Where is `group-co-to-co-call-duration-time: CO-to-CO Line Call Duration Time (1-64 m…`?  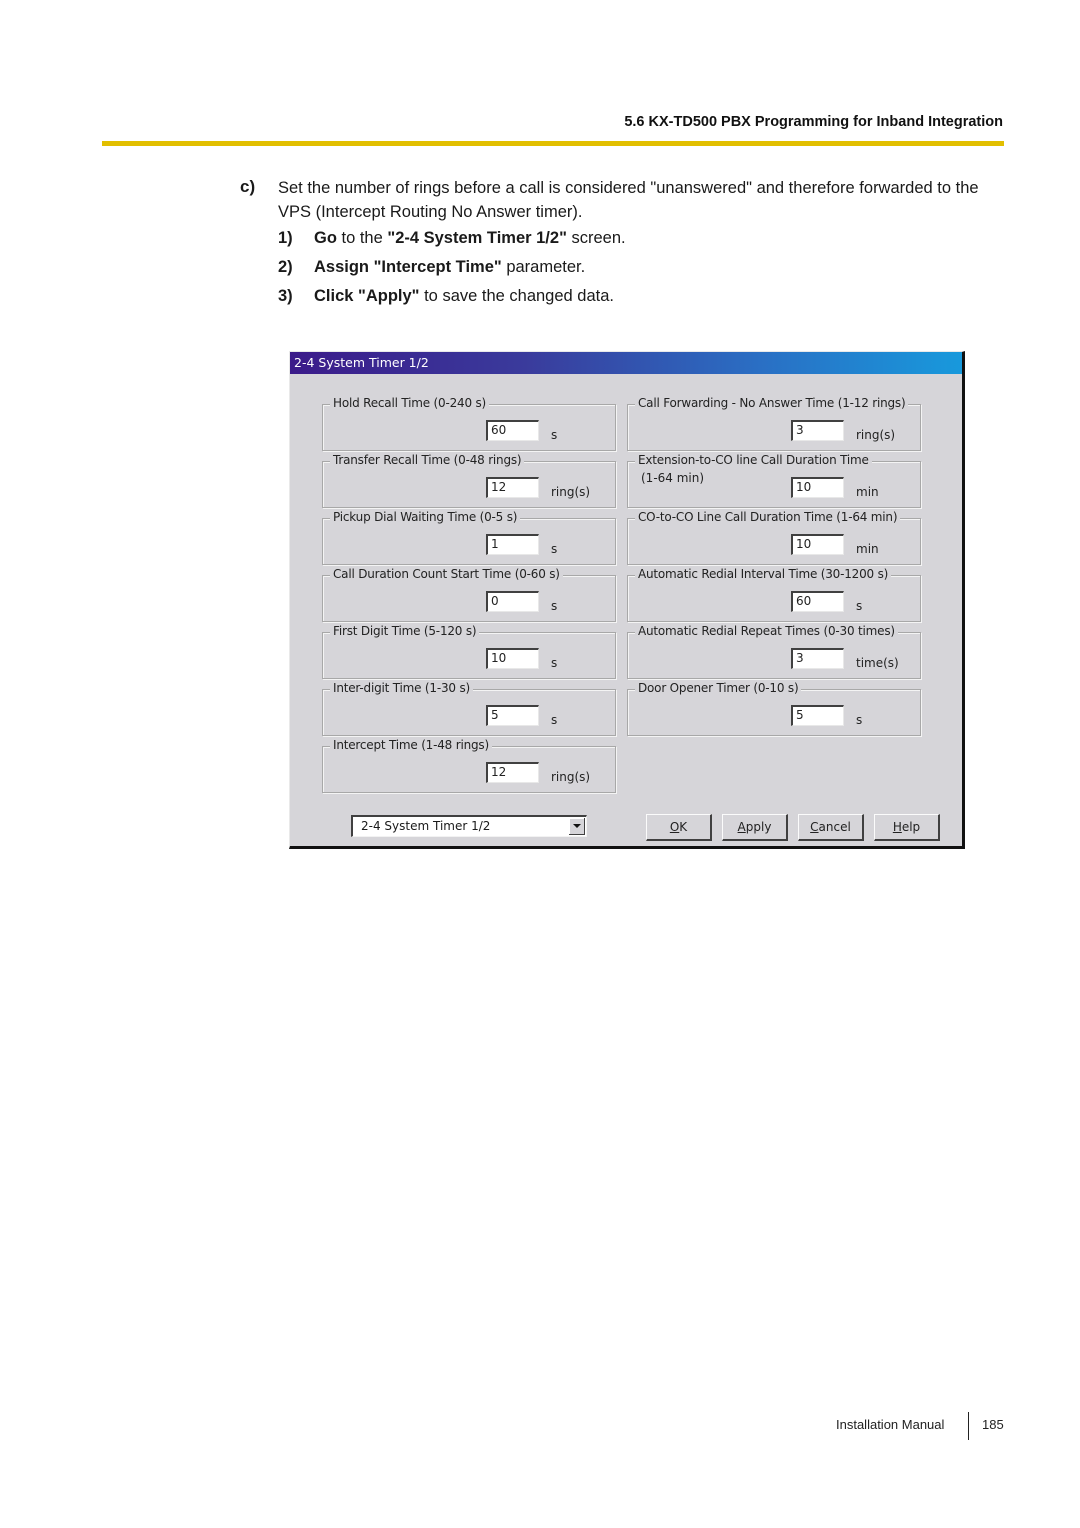
group-co-to-co-call-duration-time: CO-to-CO Line Call Duration Time (1-64 m… is located at coordinates (774, 537).